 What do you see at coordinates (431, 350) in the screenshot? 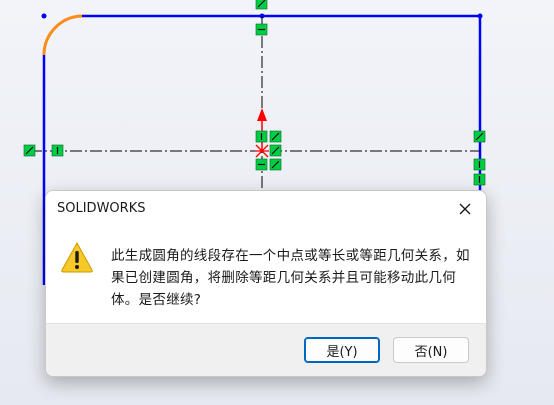
I see `no-button: 否(N)` at bounding box center [431, 350].